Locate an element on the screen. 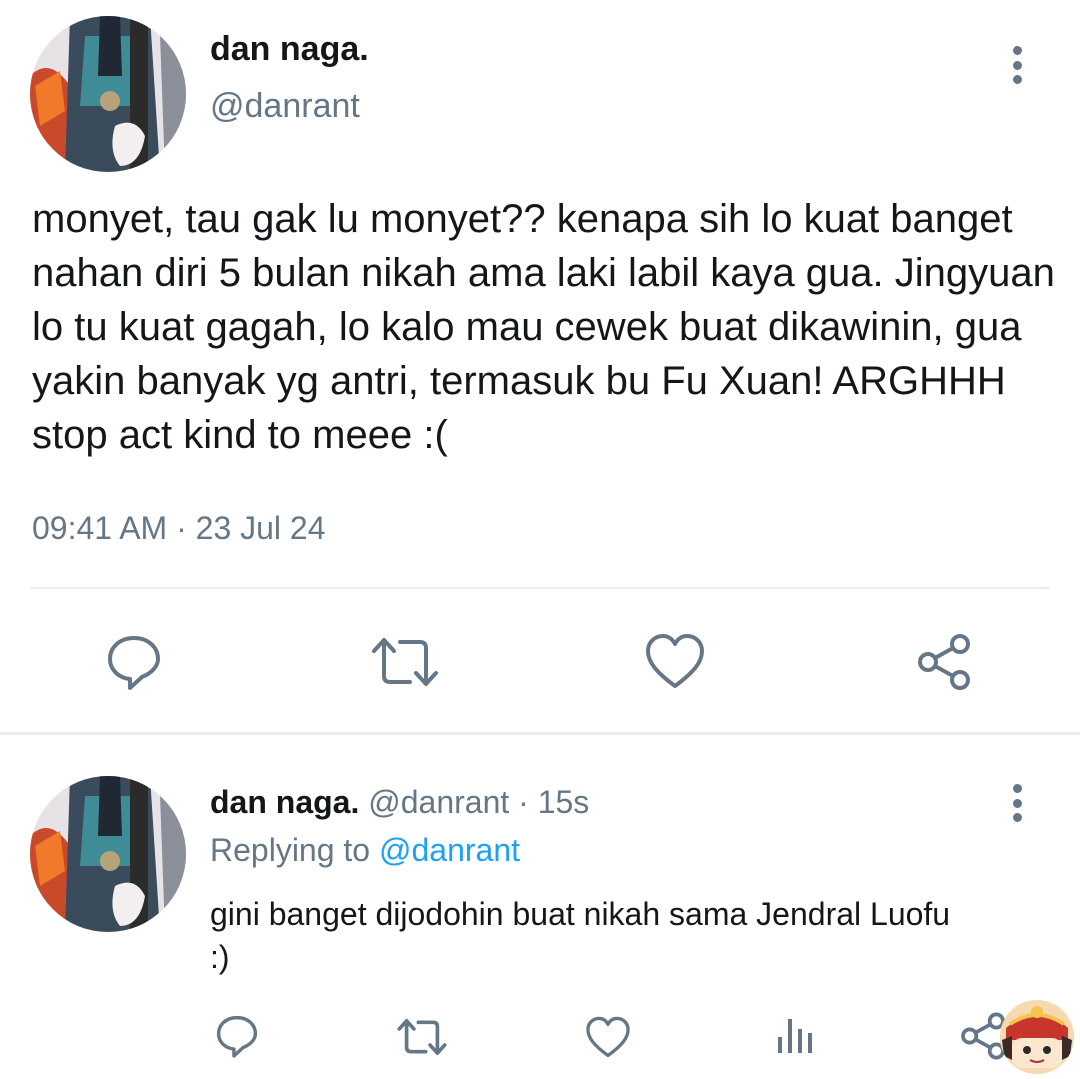 The height and width of the screenshot is (1079, 1080). reply-like-icon is located at coordinates (608, 1037).